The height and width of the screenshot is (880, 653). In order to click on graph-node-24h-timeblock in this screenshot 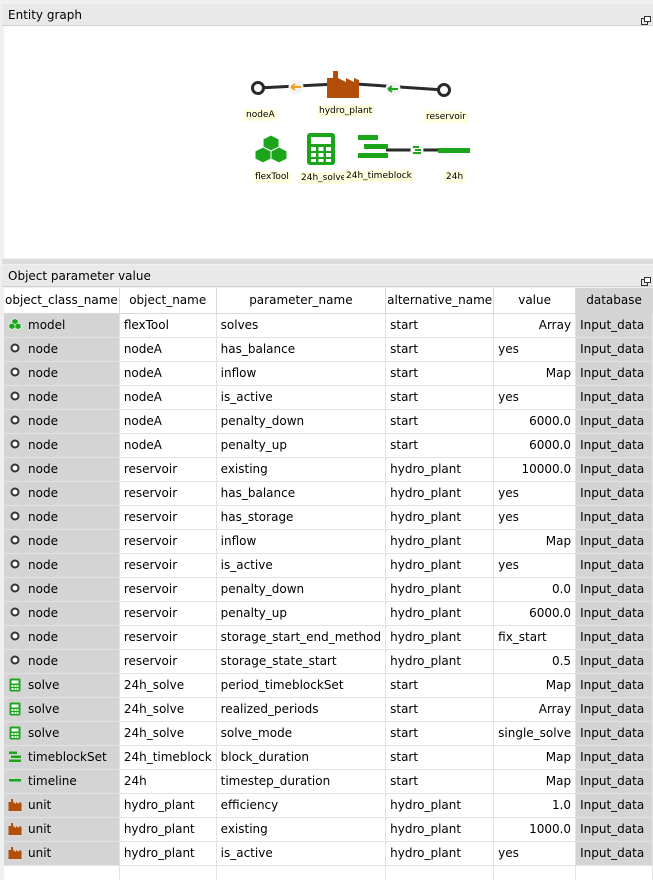, I will do `click(373, 150)`.